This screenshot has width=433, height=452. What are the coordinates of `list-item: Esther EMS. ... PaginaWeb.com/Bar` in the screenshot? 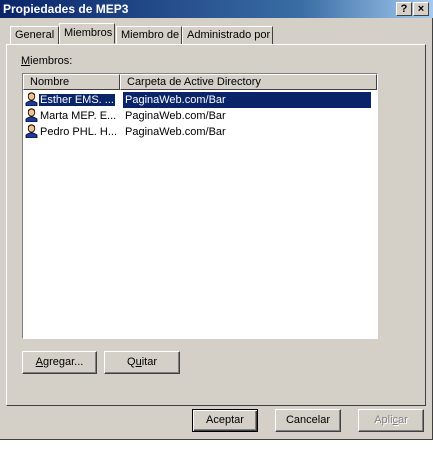 It's located at (200, 100).